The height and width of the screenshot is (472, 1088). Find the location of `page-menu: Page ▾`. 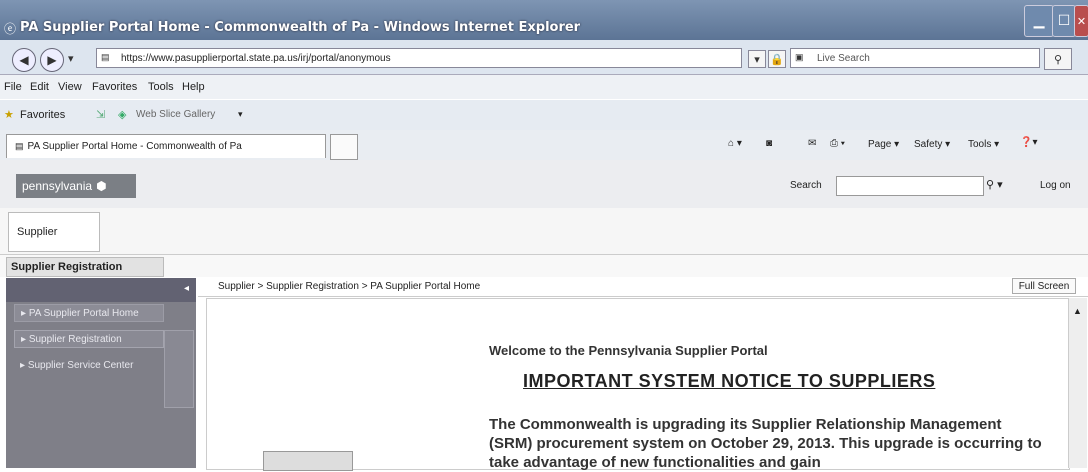

page-menu: Page ▾ is located at coordinates (883, 144).